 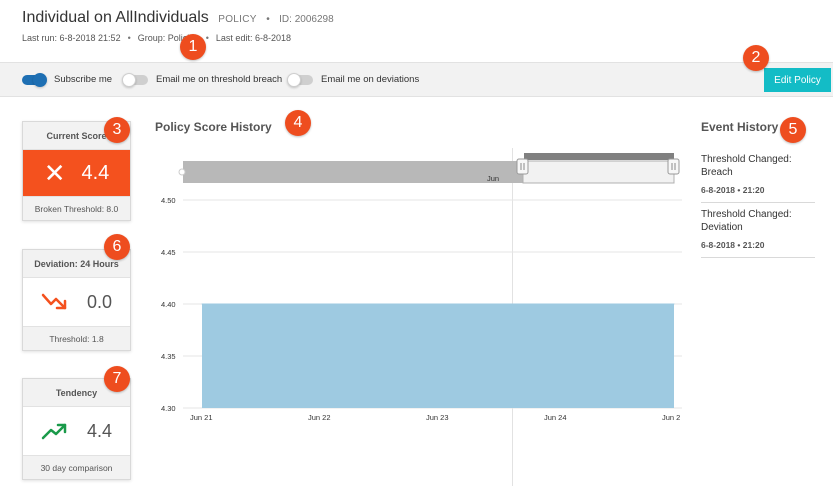 I want to click on meta-last-run: Last run: 6-8-2018 21:52, so click(x=71, y=38).